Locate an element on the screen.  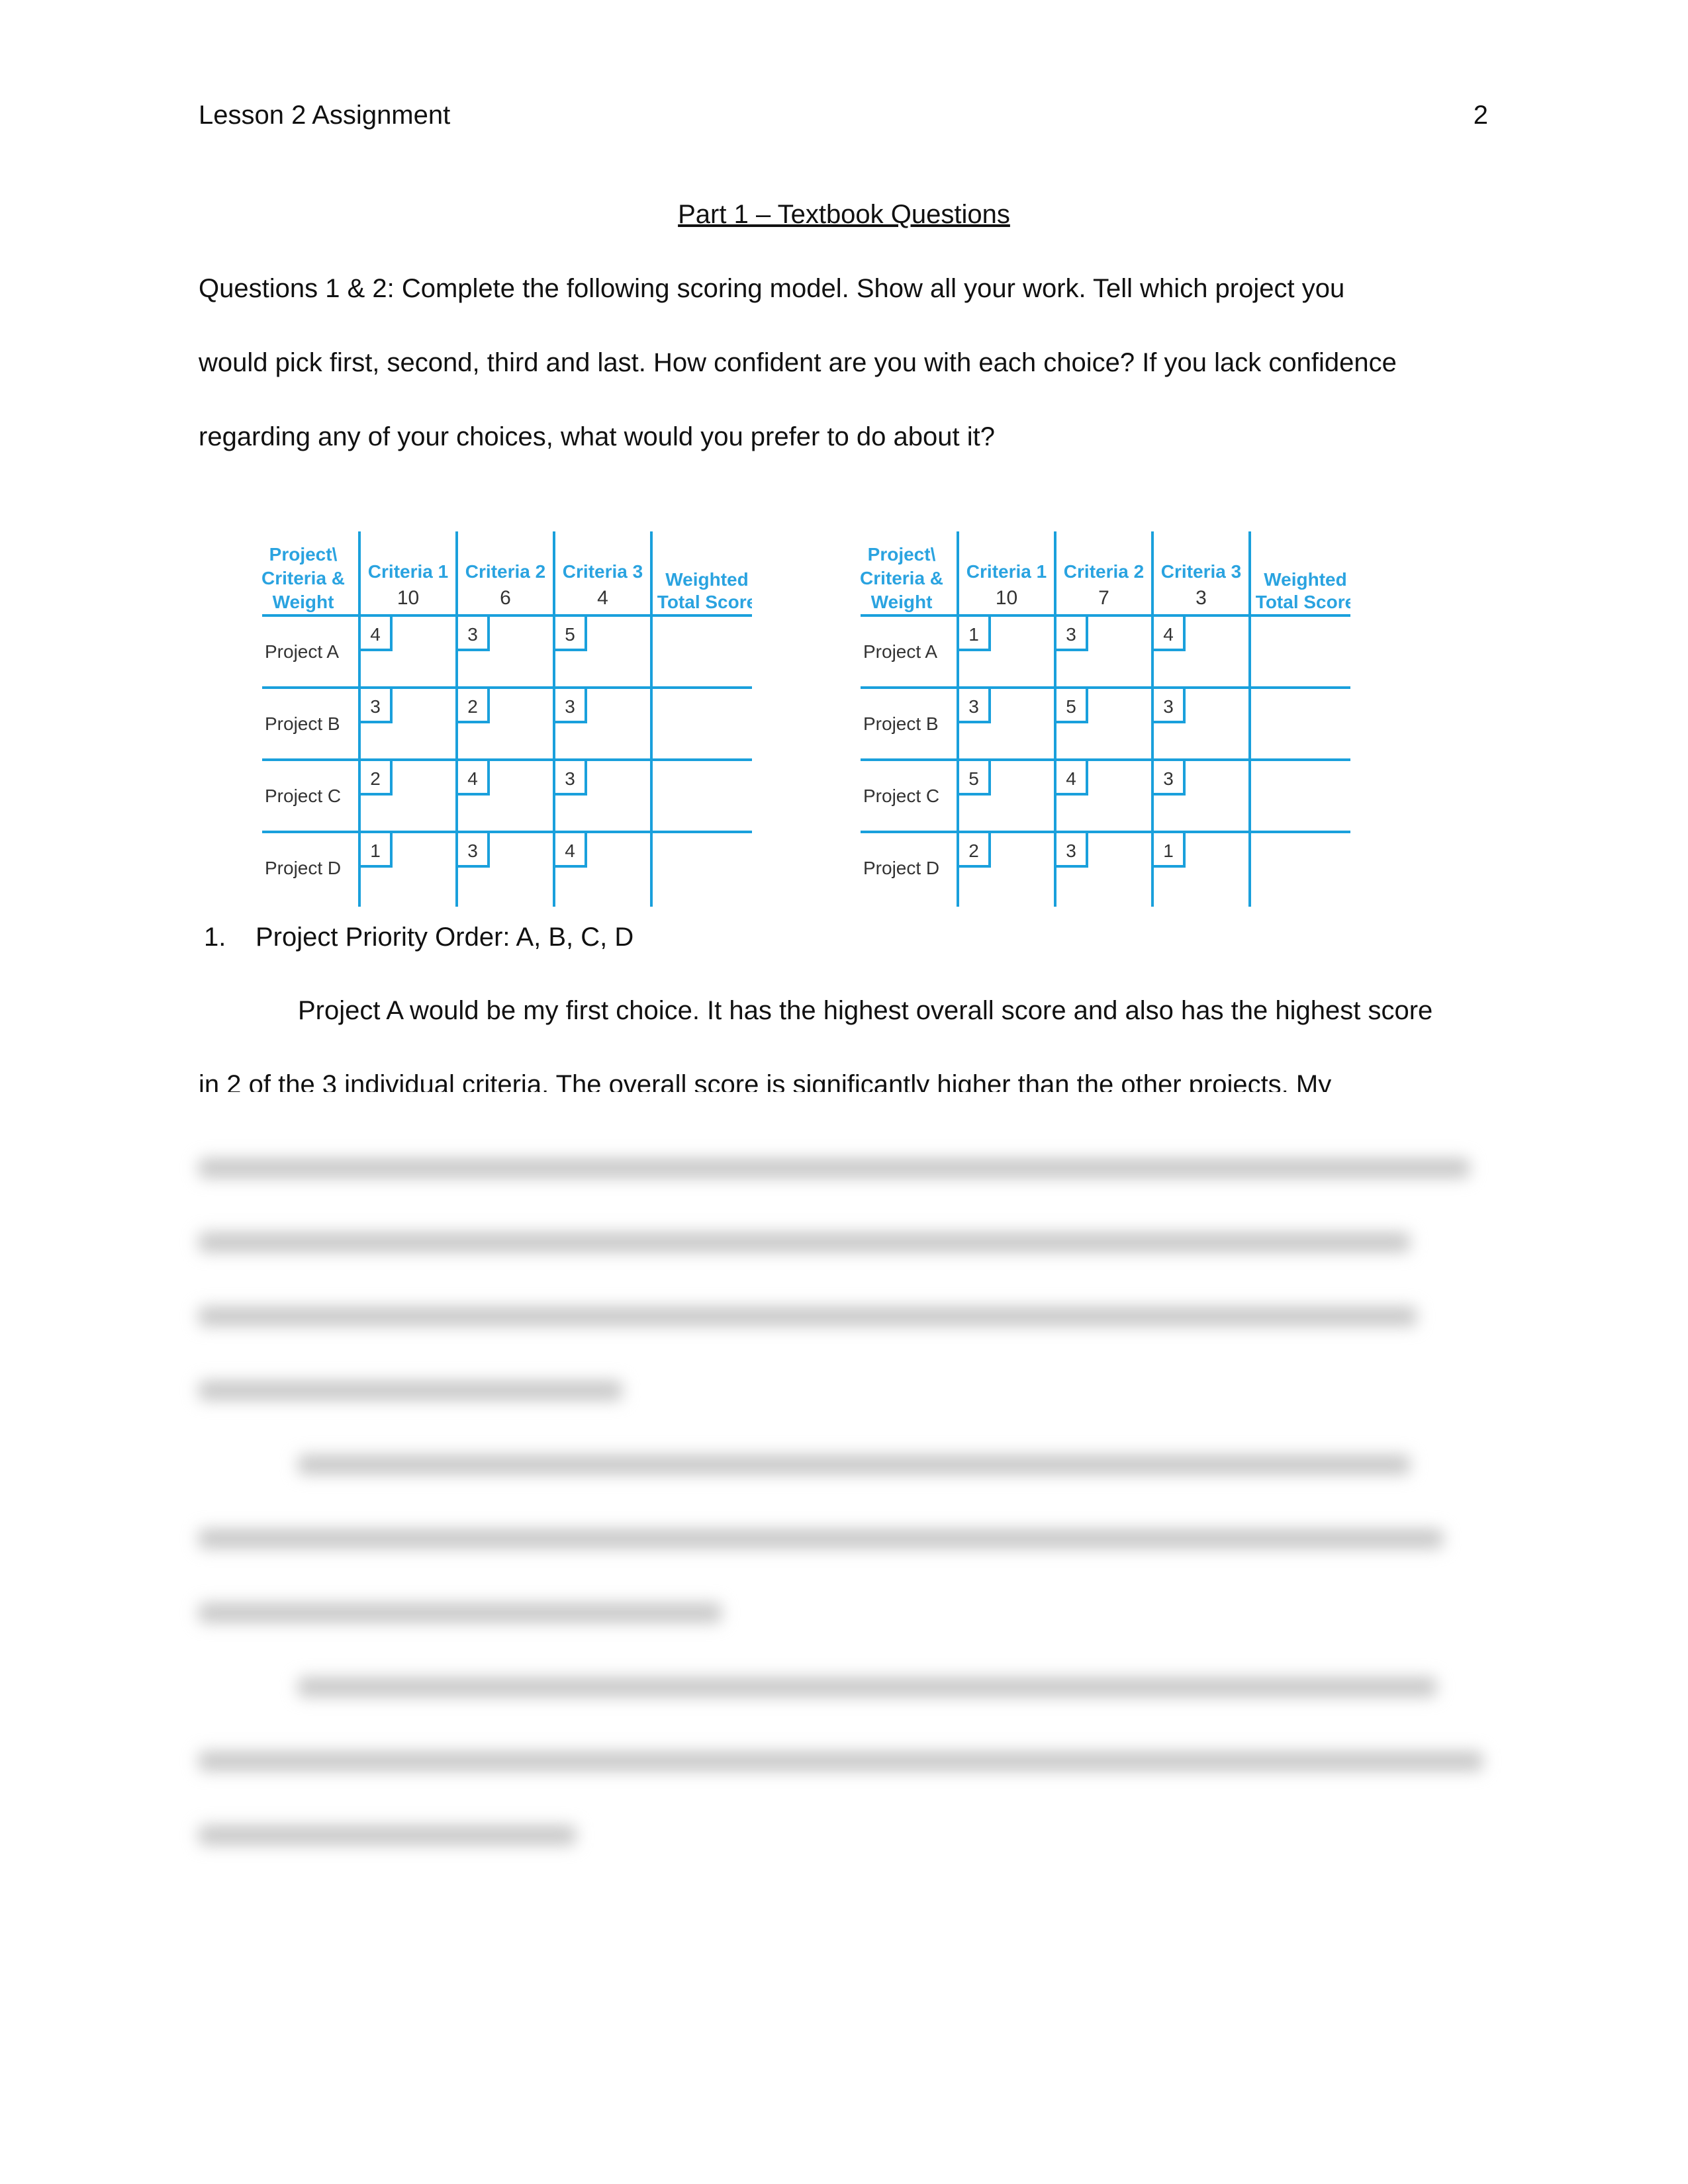
list-number: 1. is located at coordinates (215, 937).